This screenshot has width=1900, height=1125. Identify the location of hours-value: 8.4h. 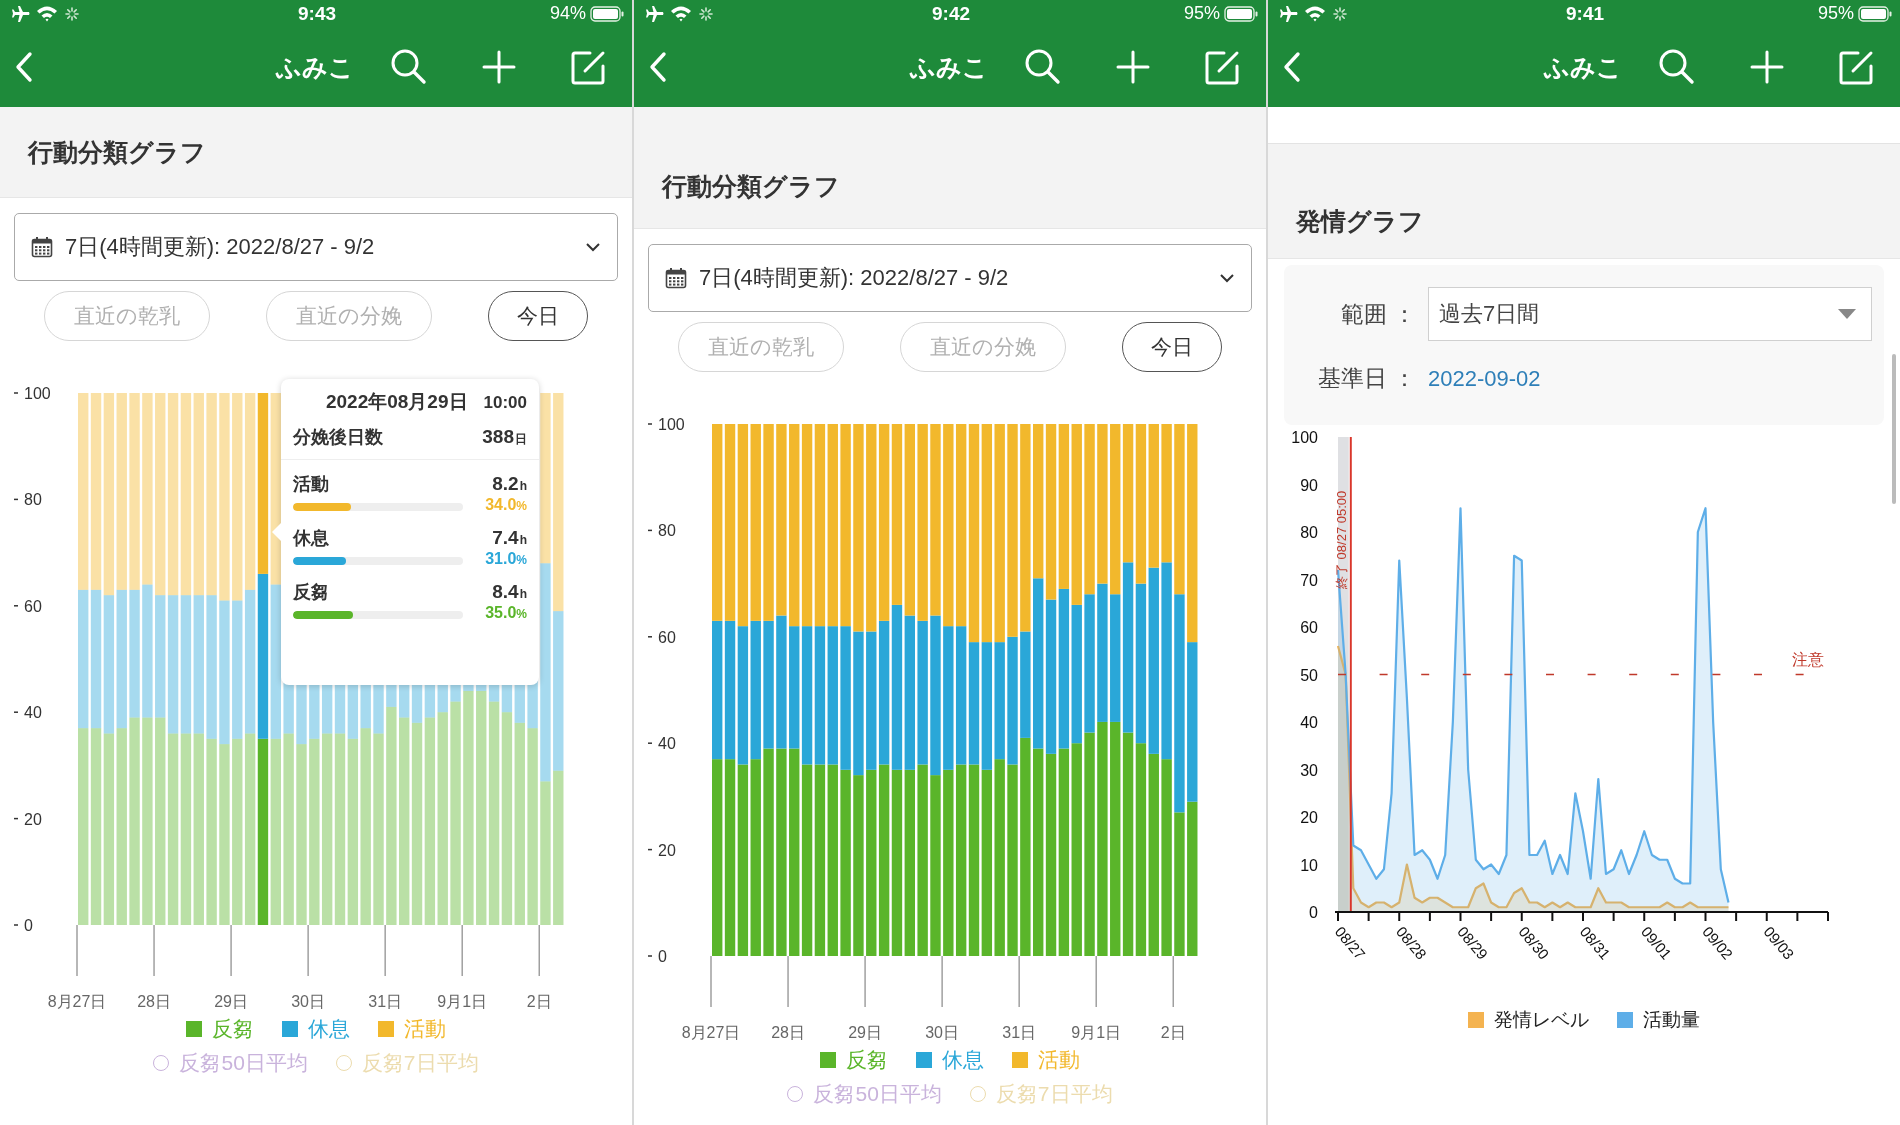
(509, 592).